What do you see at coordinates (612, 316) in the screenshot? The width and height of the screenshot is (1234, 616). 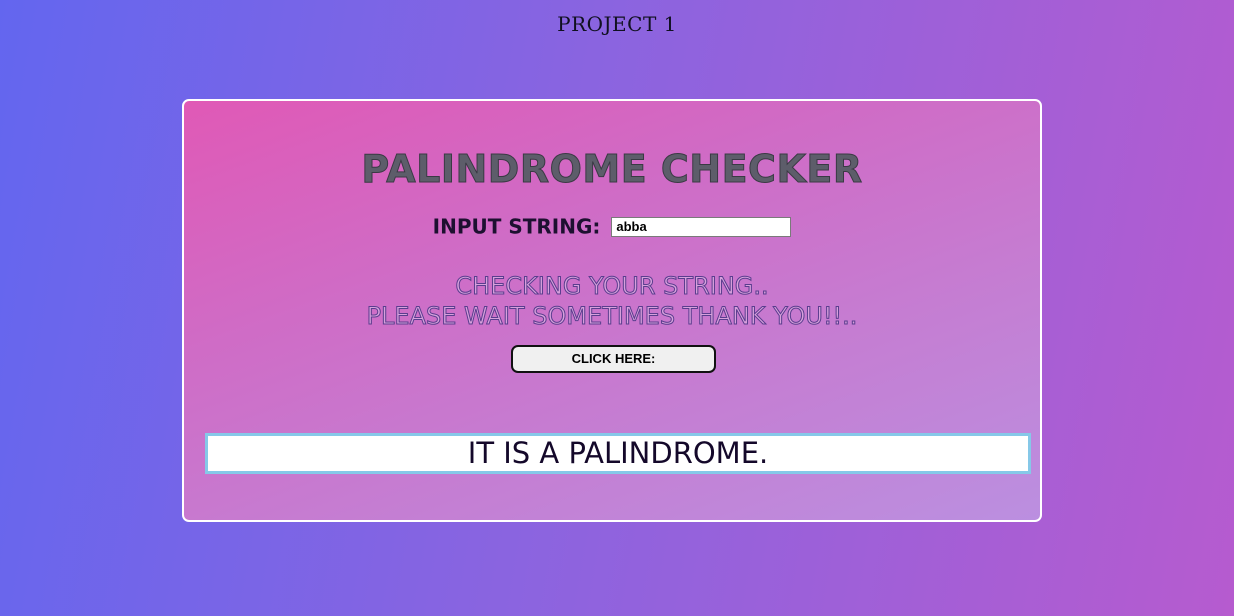 I see `wait-message-line-2: PLEASE WAIT SOMETIMES THANK YOU!!..` at bounding box center [612, 316].